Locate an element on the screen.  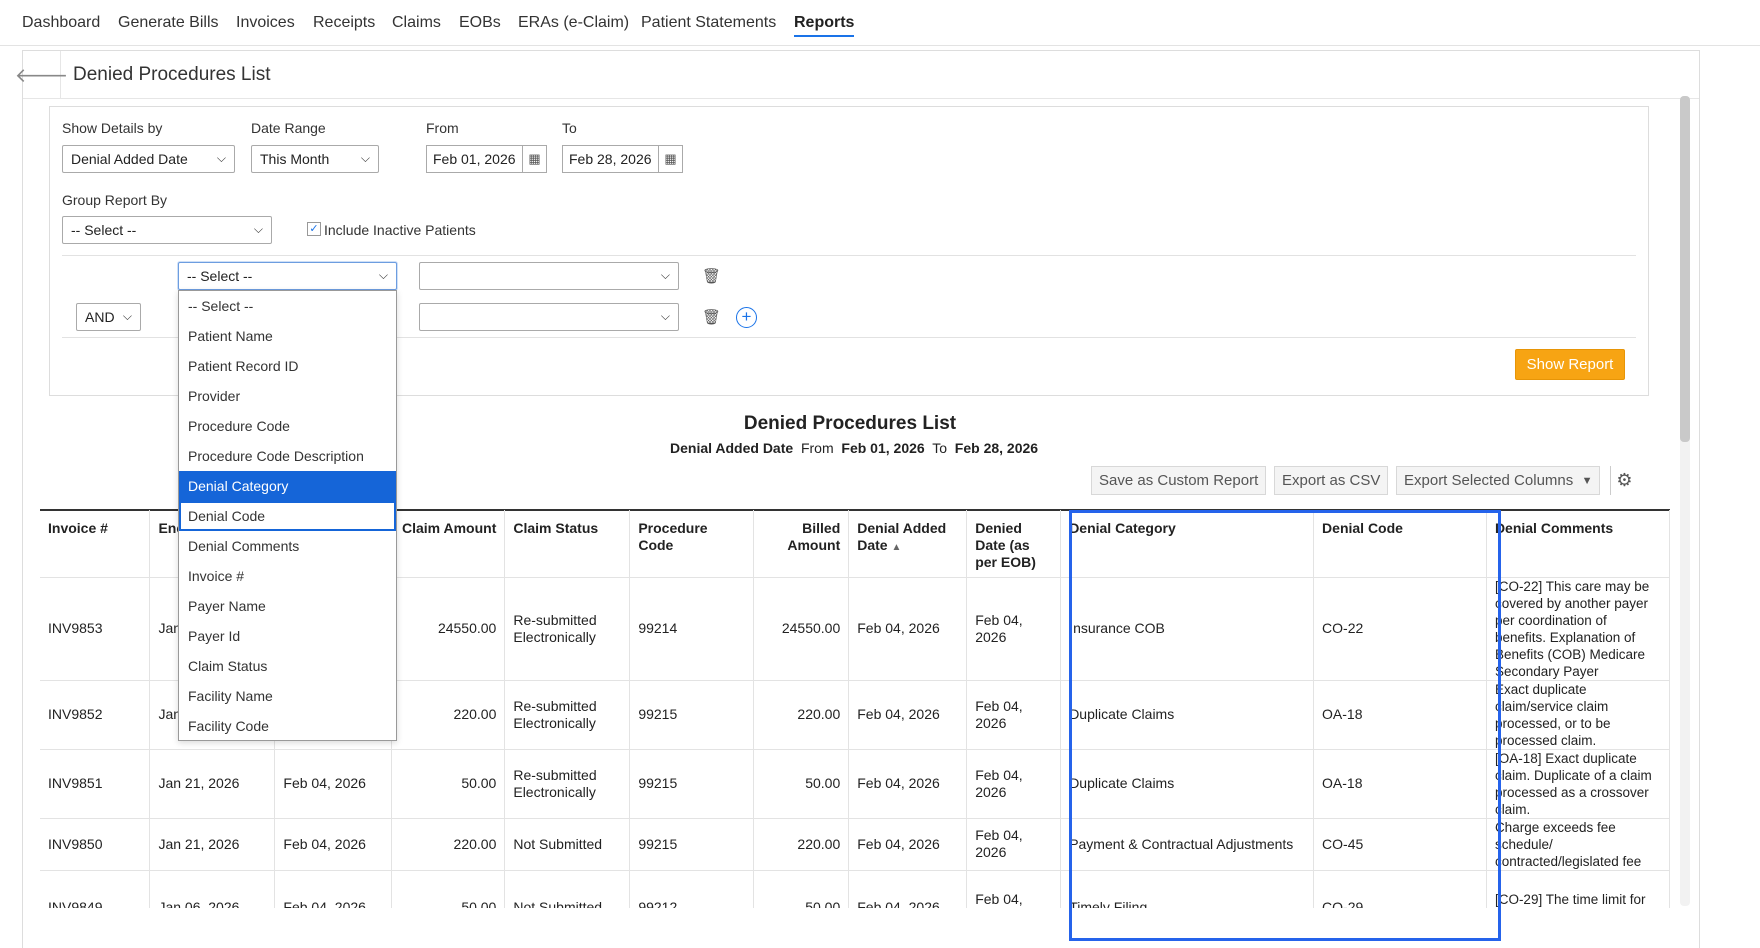
col-denial-added-date: Denial Added Date ▲︎ is located at coordinates (908, 544).